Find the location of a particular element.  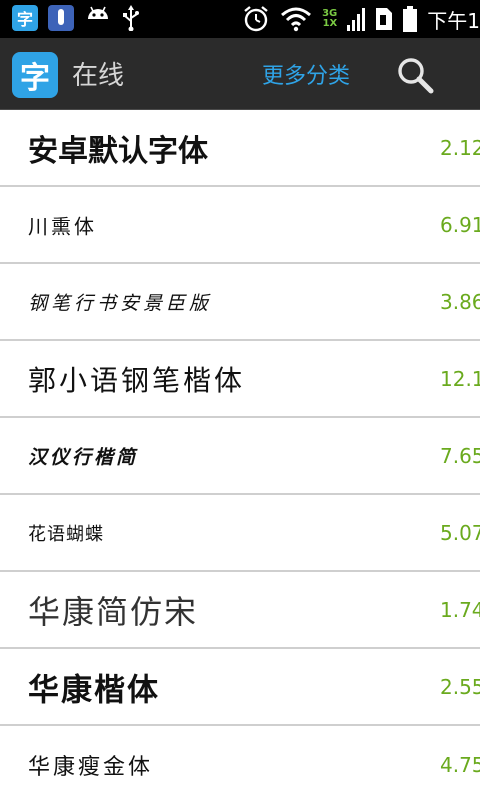

font-list-item: 川熏体 6.91 is located at coordinates (240, 225).